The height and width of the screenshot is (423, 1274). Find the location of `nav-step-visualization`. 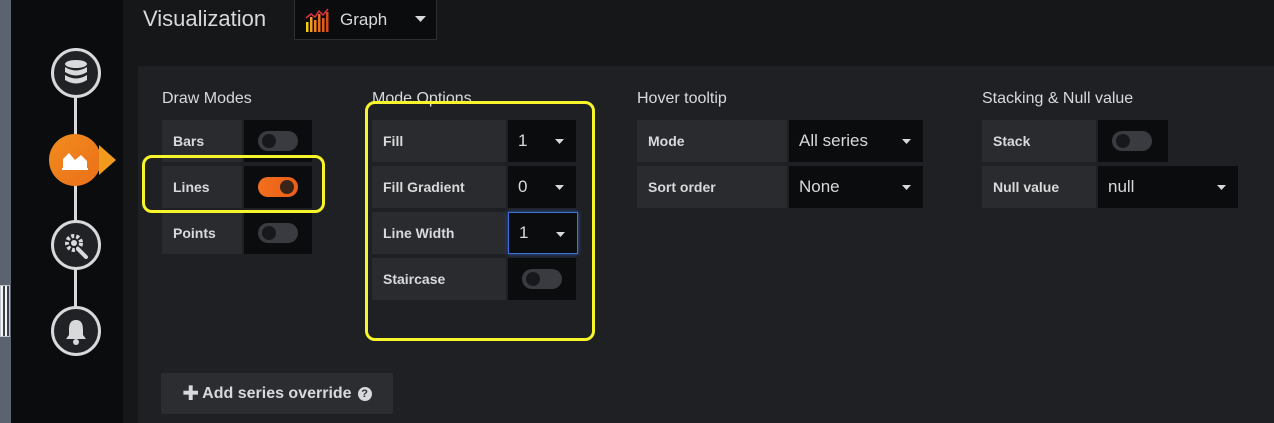

nav-step-visualization is located at coordinates (75, 160).